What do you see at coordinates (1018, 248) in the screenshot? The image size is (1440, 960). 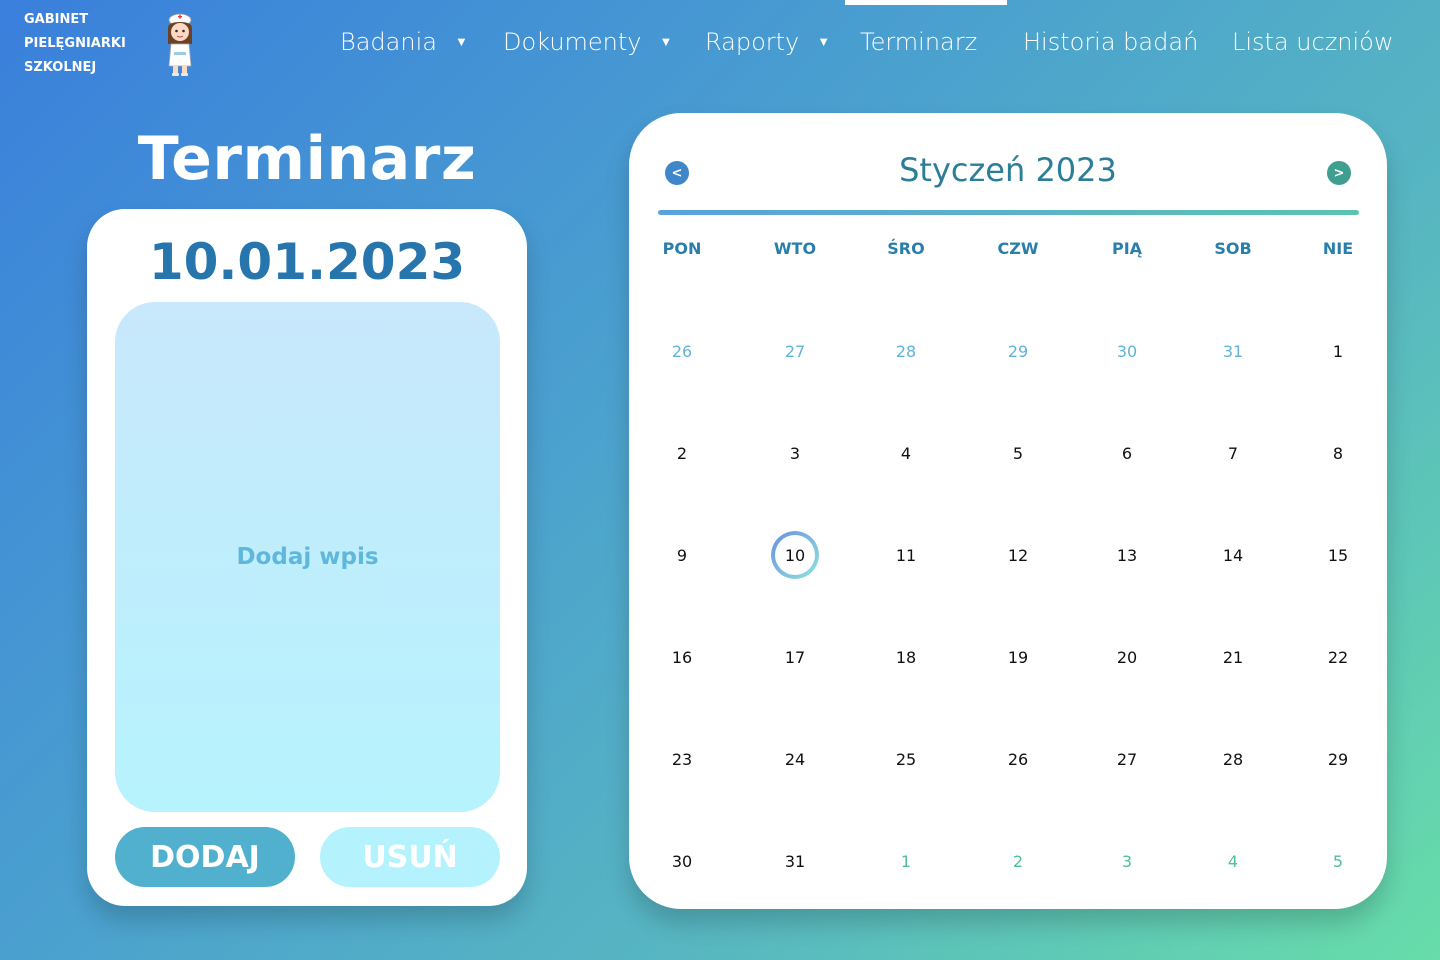 I see `weekday-header: CZW` at bounding box center [1018, 248].